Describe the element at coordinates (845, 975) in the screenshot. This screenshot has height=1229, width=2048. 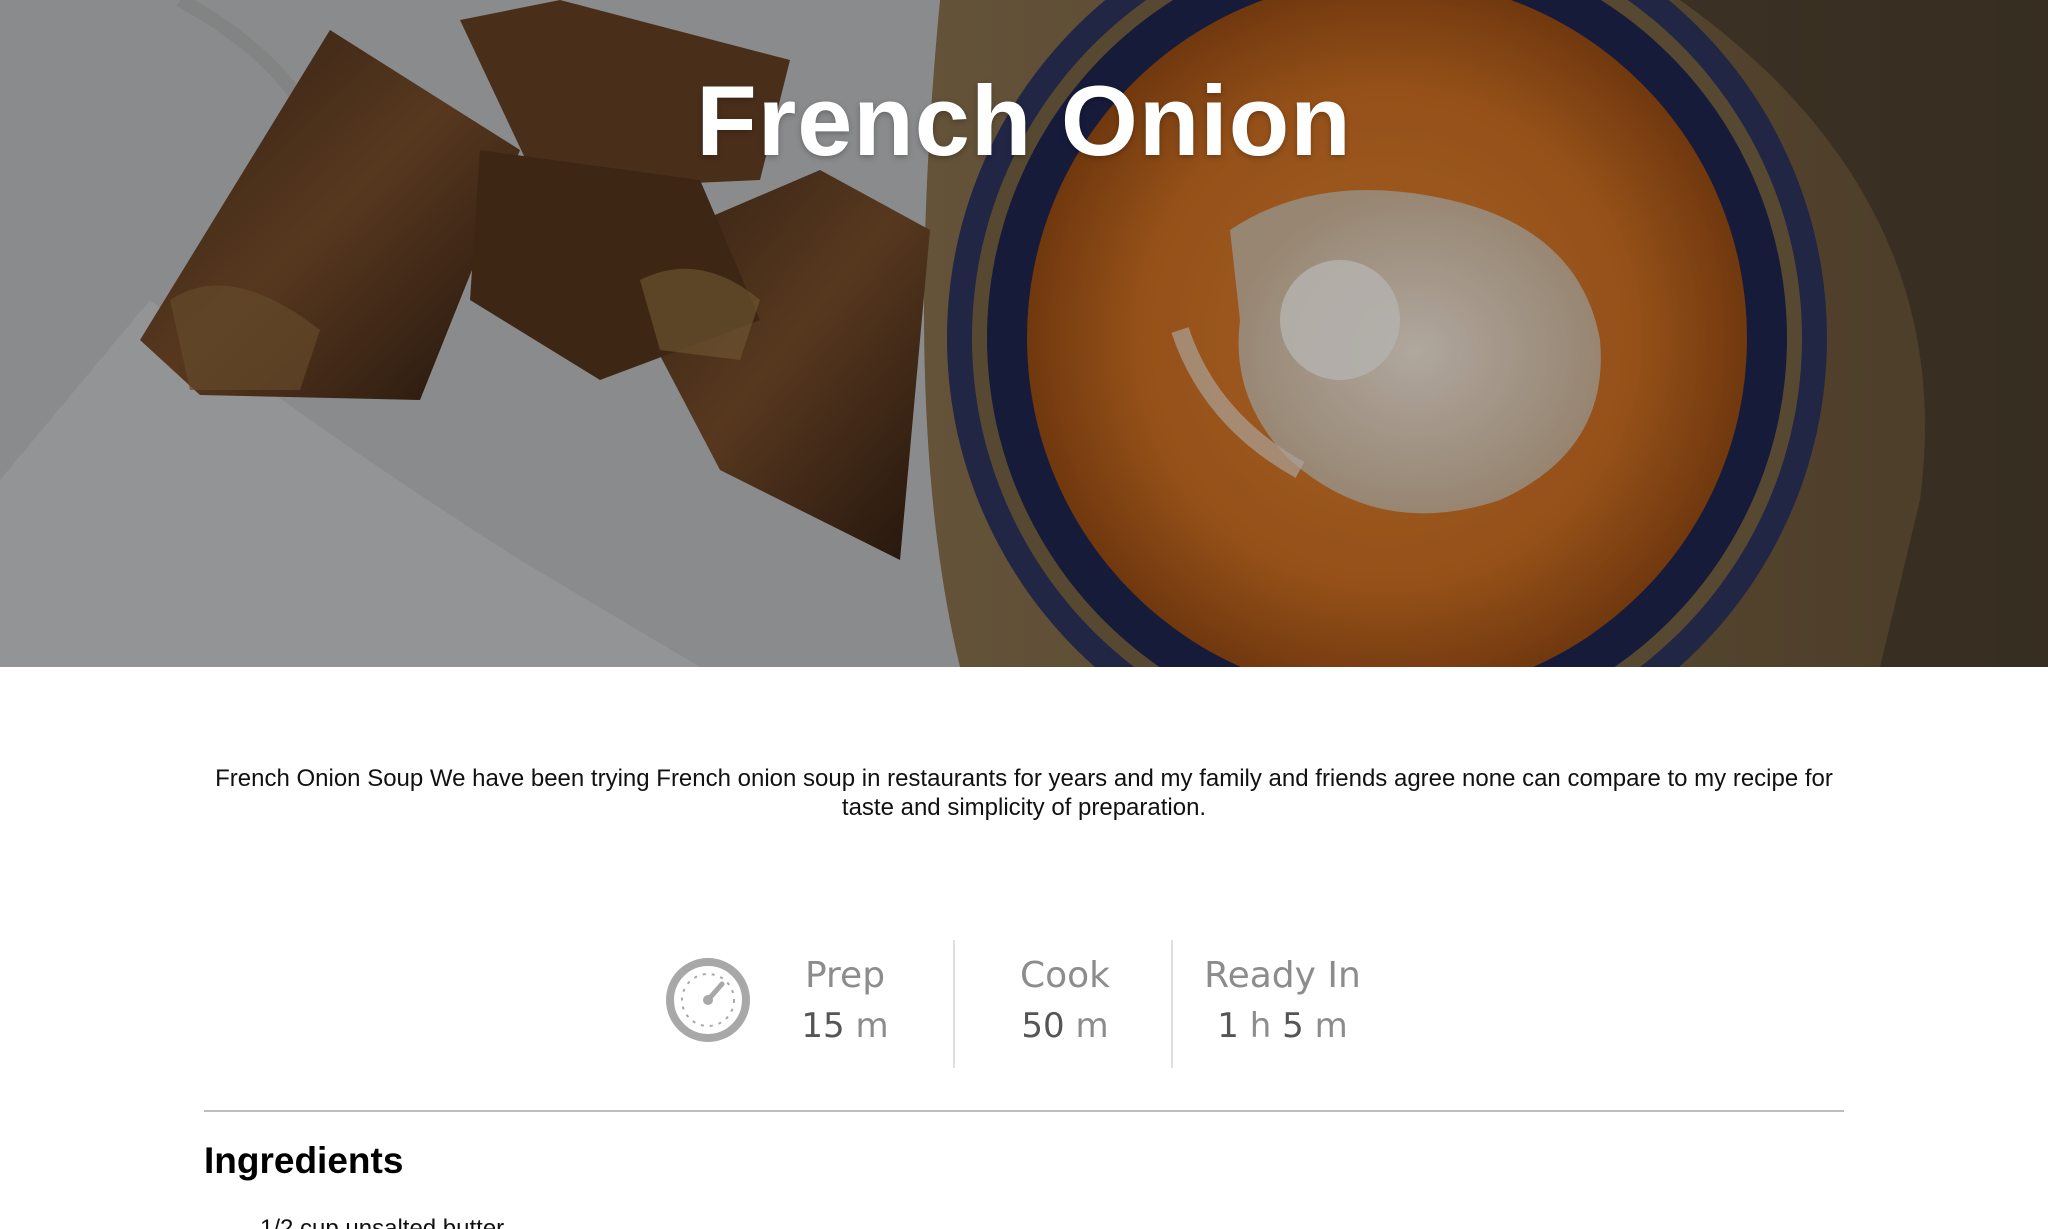
I see `prep-label: Prep` at that location.